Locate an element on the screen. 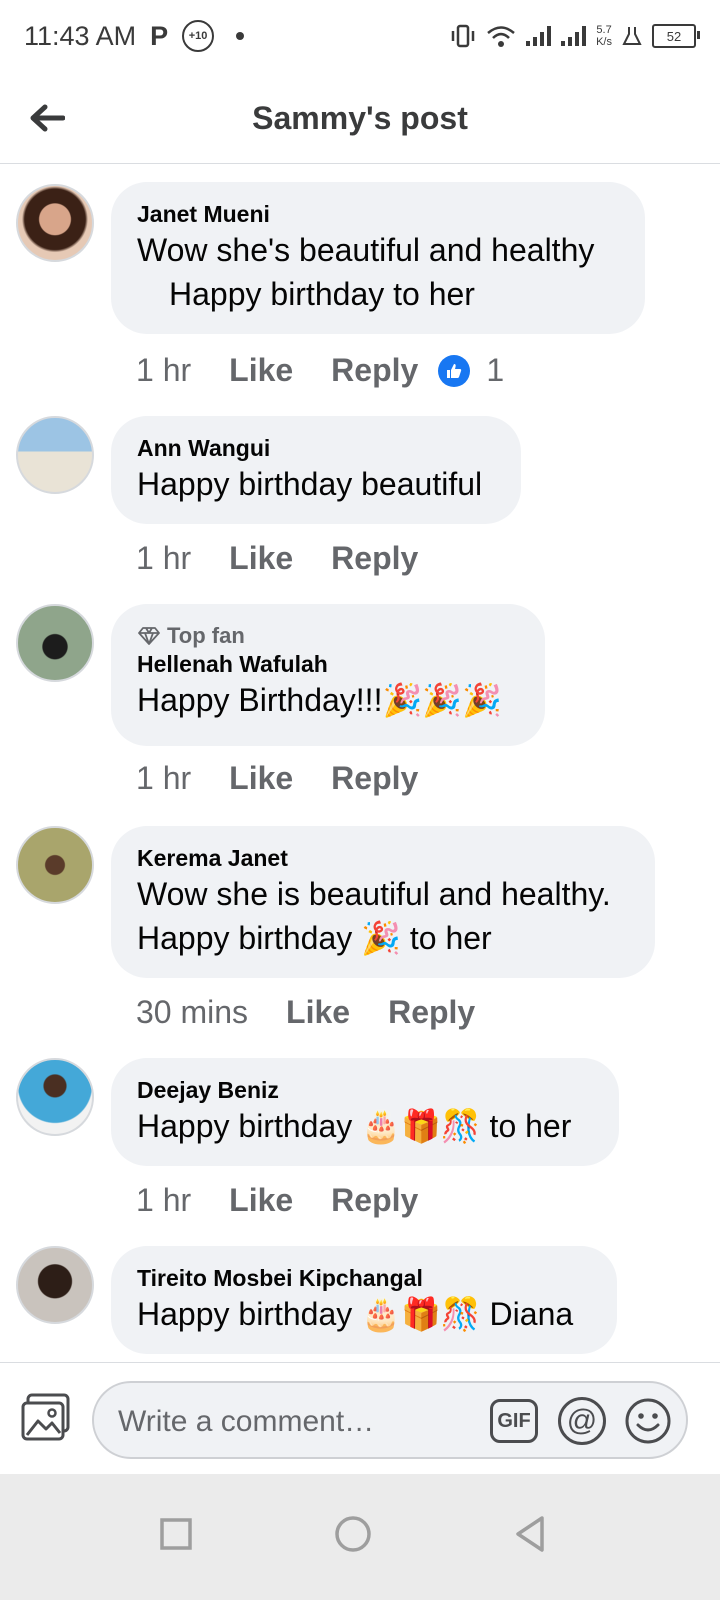 The width and height of the screenshot is (720, 1600). comment-actions: 30 mins Like Reply is located at coordinates (324, 1012).